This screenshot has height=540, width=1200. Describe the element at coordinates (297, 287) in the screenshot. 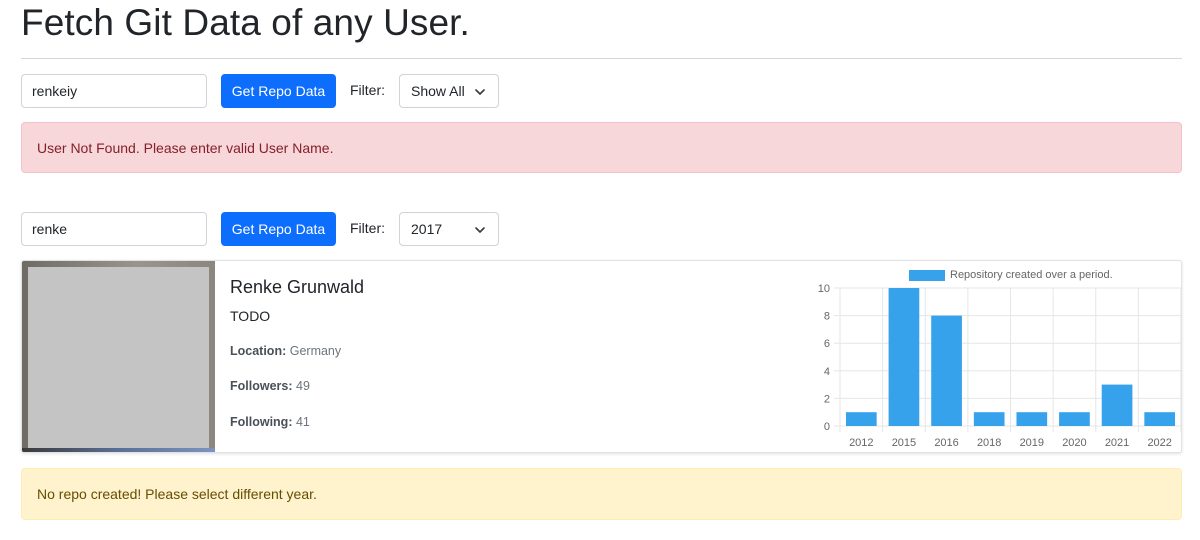

I see `profile-name: Renke Grunwald` at that location.